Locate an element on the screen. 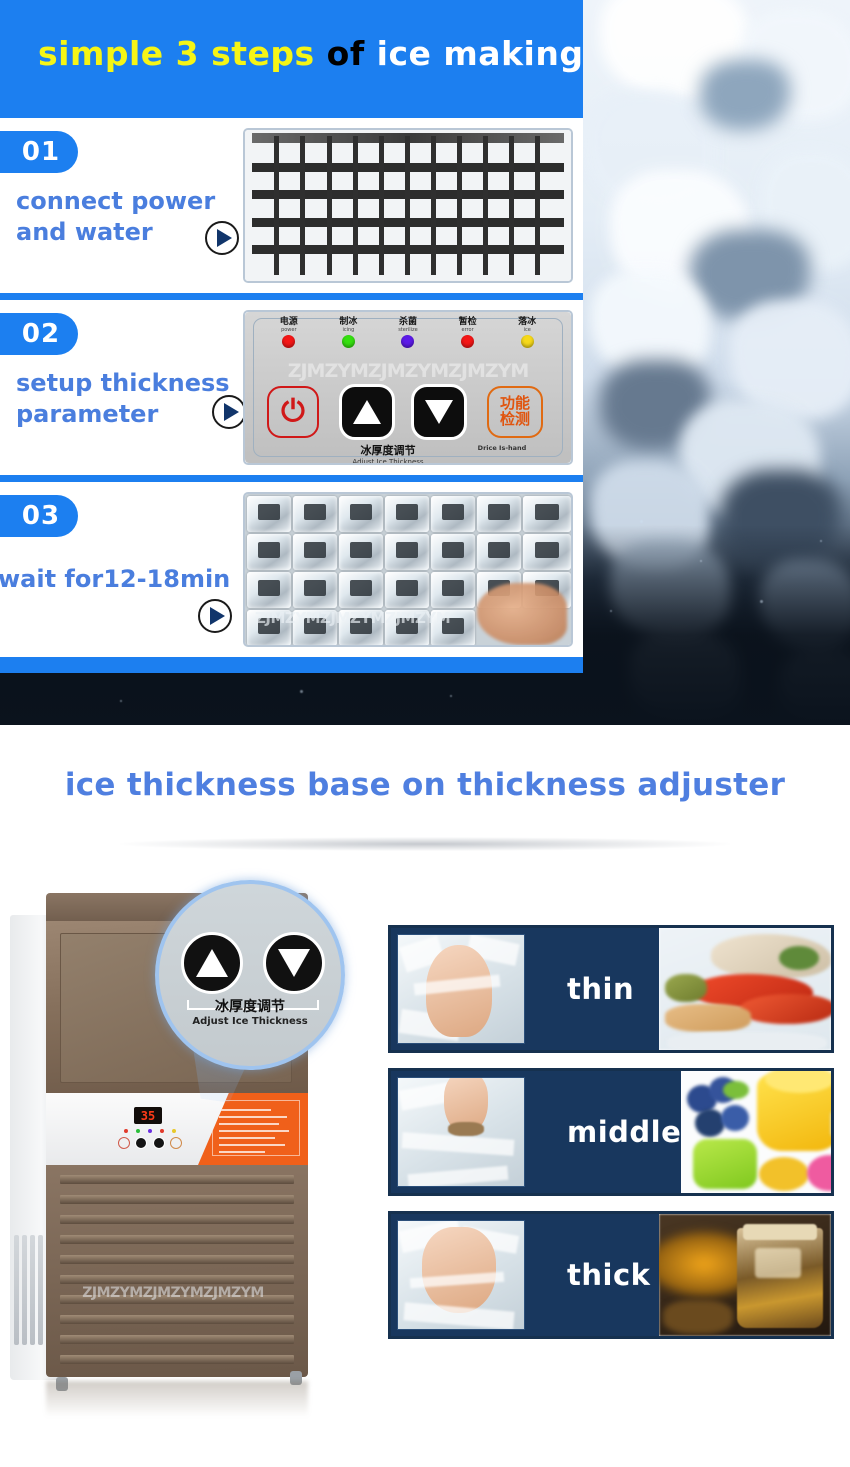 The image size is (850, 1467). step-badge-03: 03 is located at coordinates (39, 516).